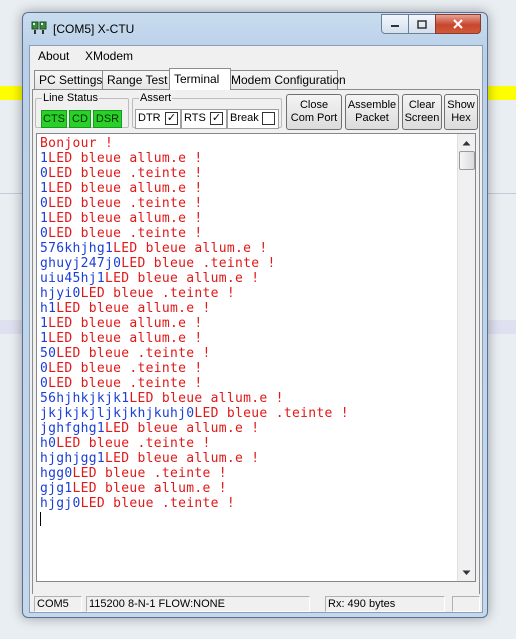  What do you see at coordinates (11, 327) in the screenshot?
I see `background-band` at bounding box center [11, 327].